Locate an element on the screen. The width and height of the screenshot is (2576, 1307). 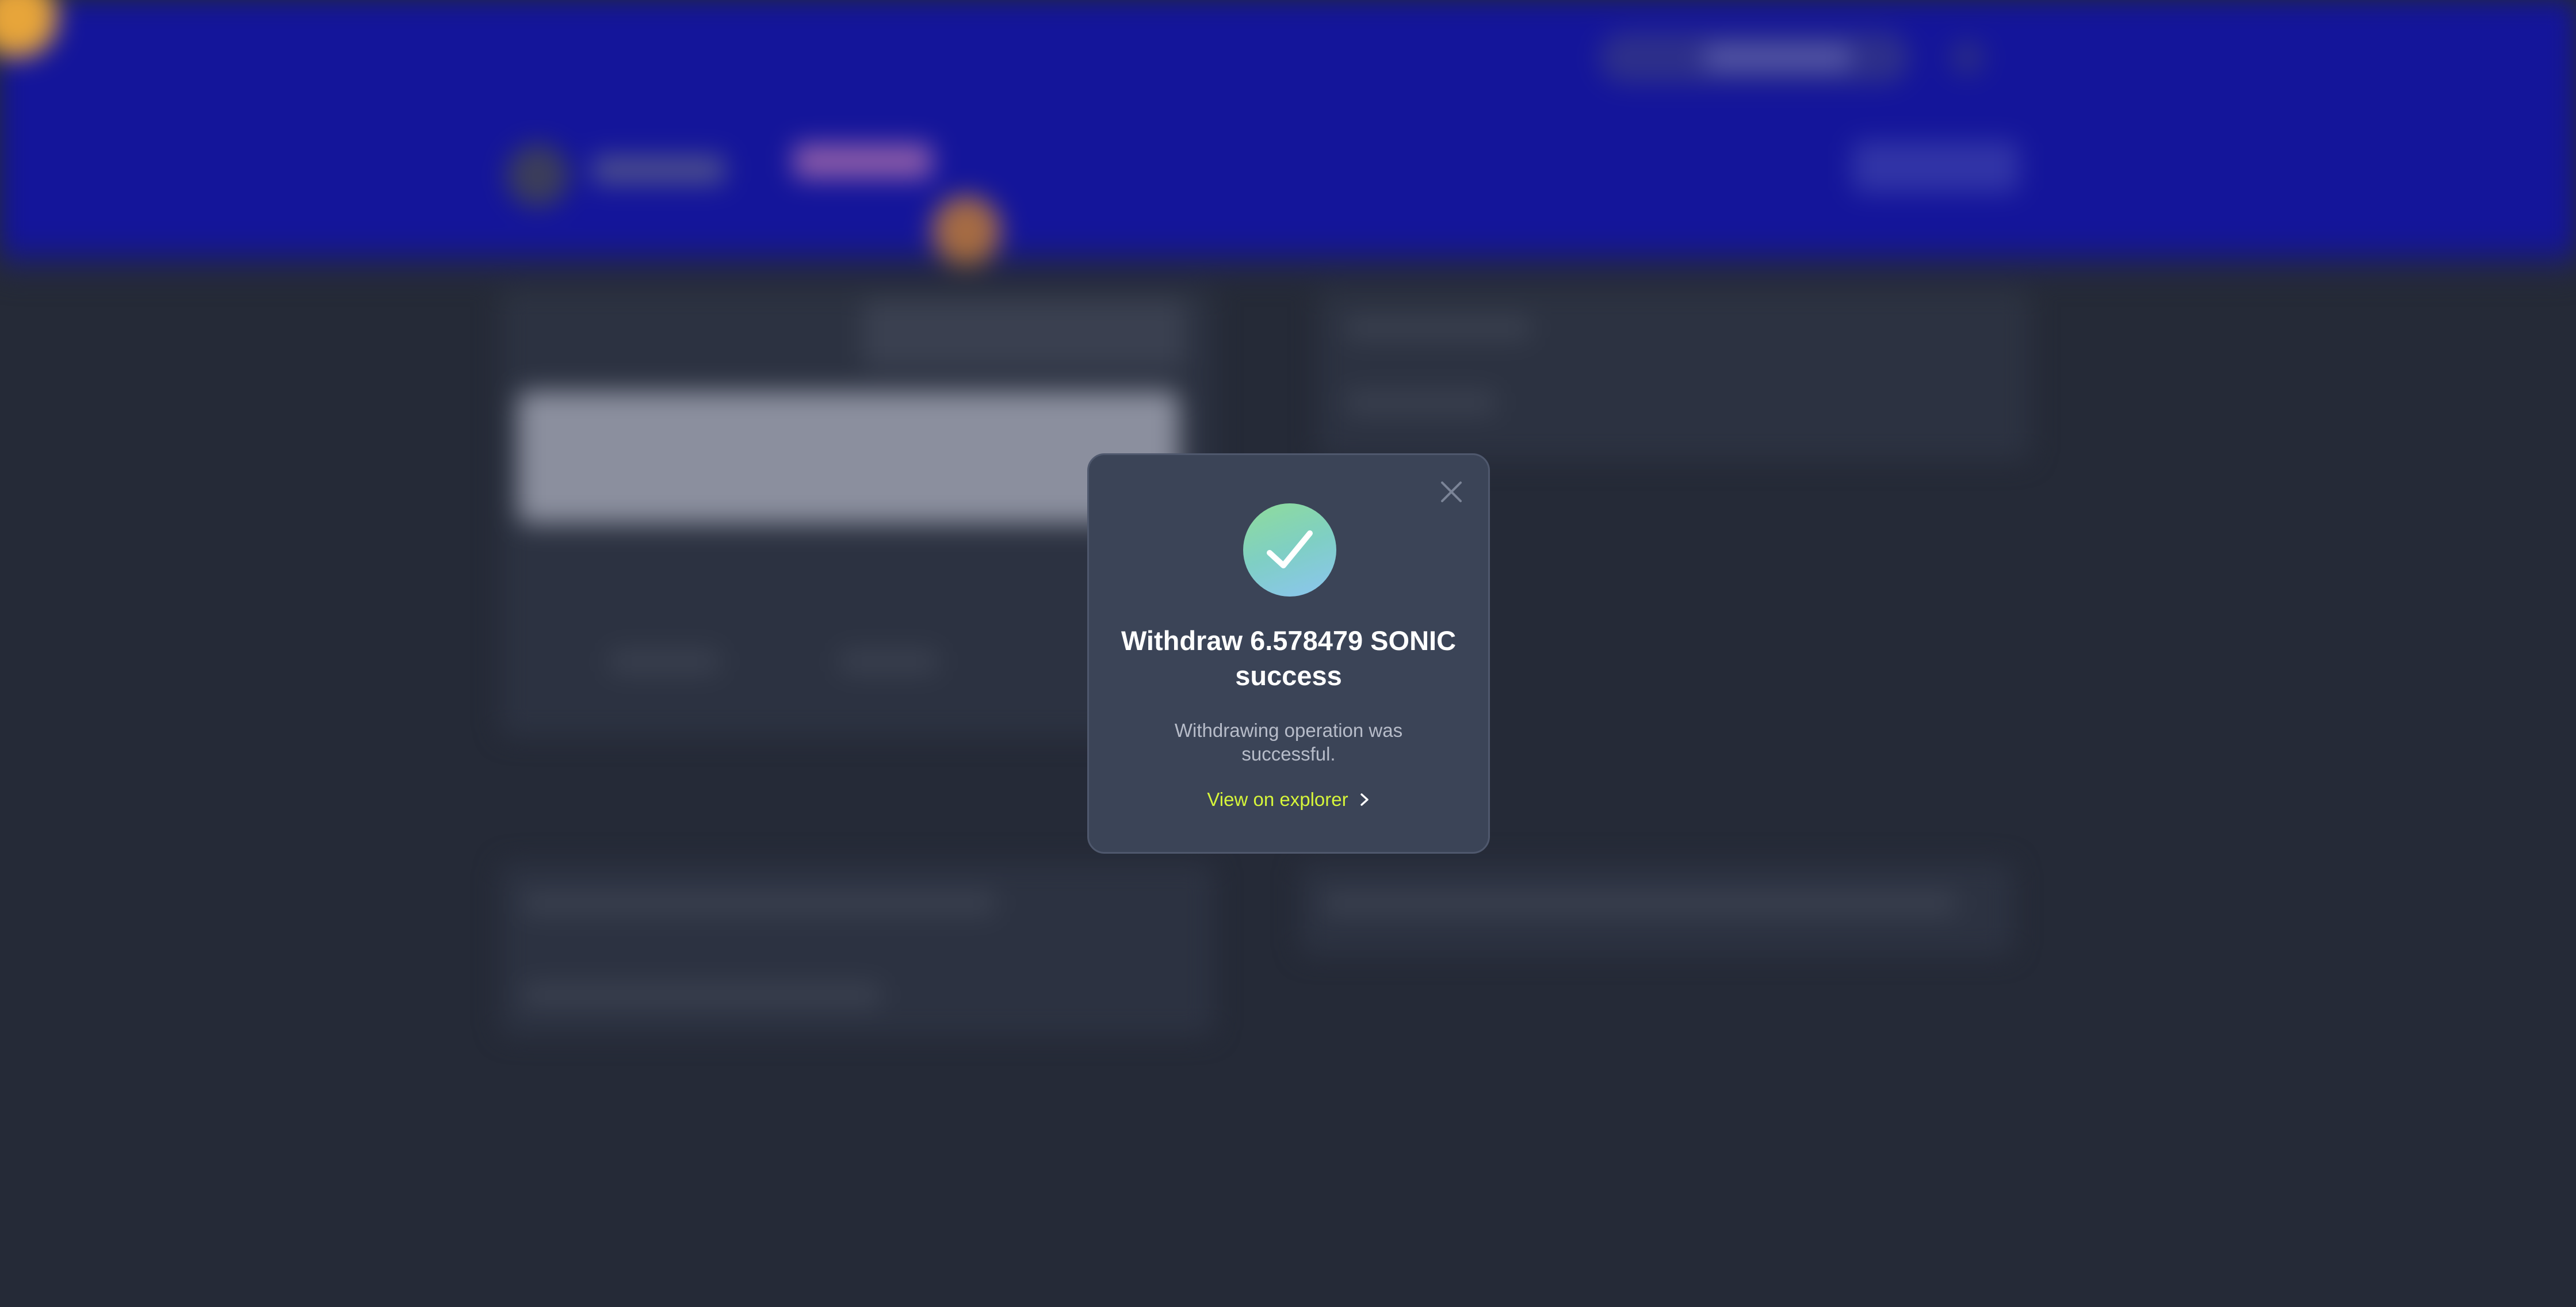
header-fade is located at coordinates (1288, 259).